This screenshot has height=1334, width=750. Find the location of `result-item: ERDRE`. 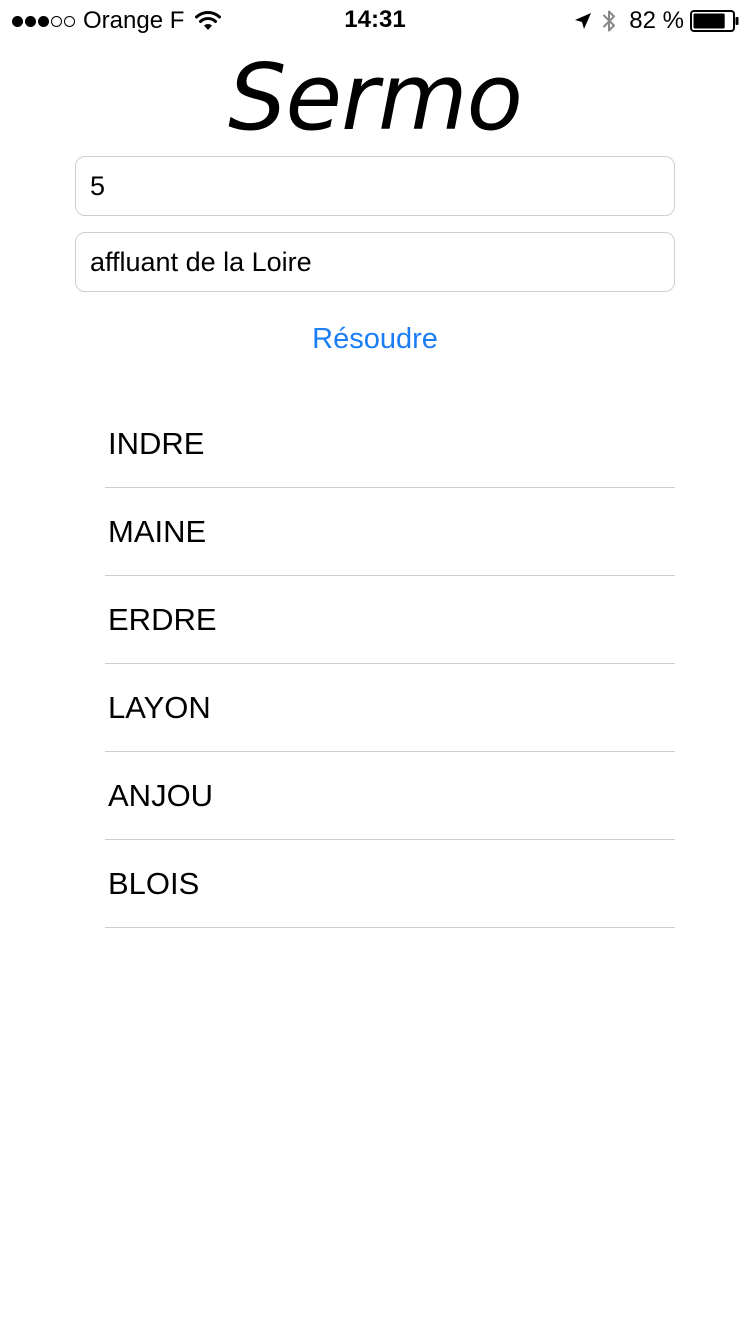

result-item: ERDRE is located at coordinates (390, 620).